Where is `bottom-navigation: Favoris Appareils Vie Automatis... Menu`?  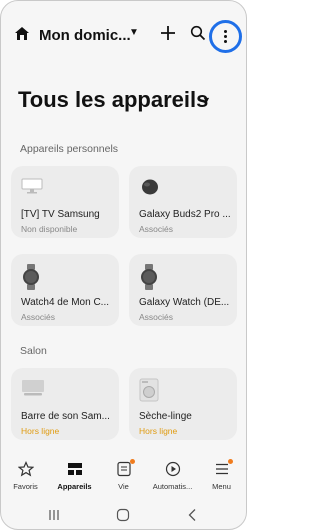 bottom-navigation: Favoris Appareils Vie Automatis... Menu is located at coordinates (123, 478).